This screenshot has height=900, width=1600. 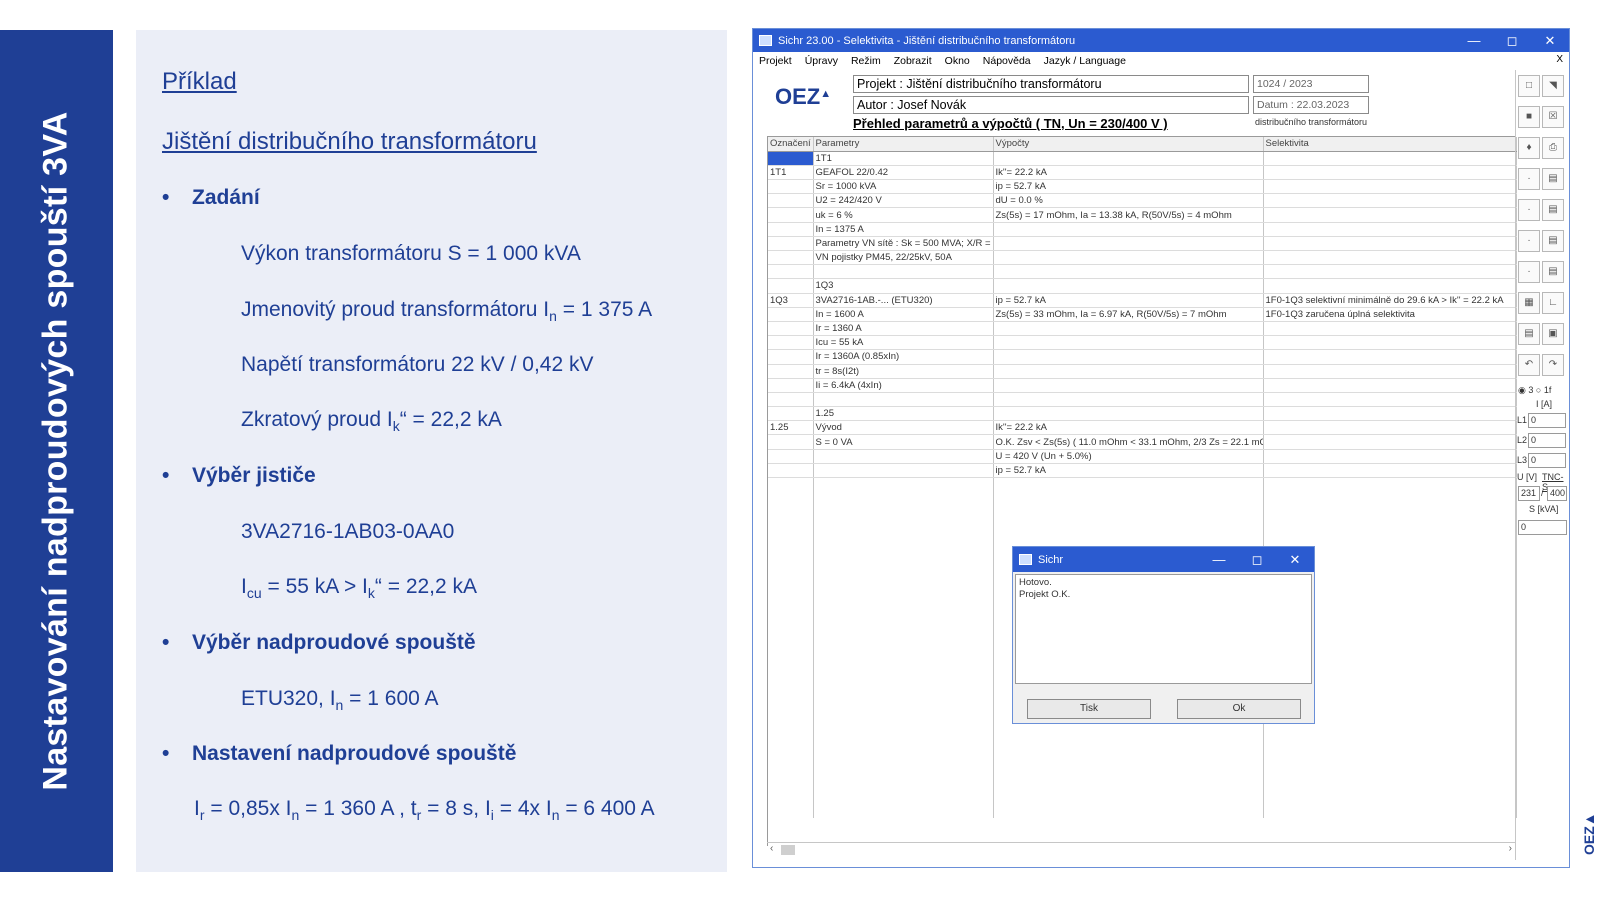 I want to click on tool-i-icon: ·, so click(x=1529, y=210).